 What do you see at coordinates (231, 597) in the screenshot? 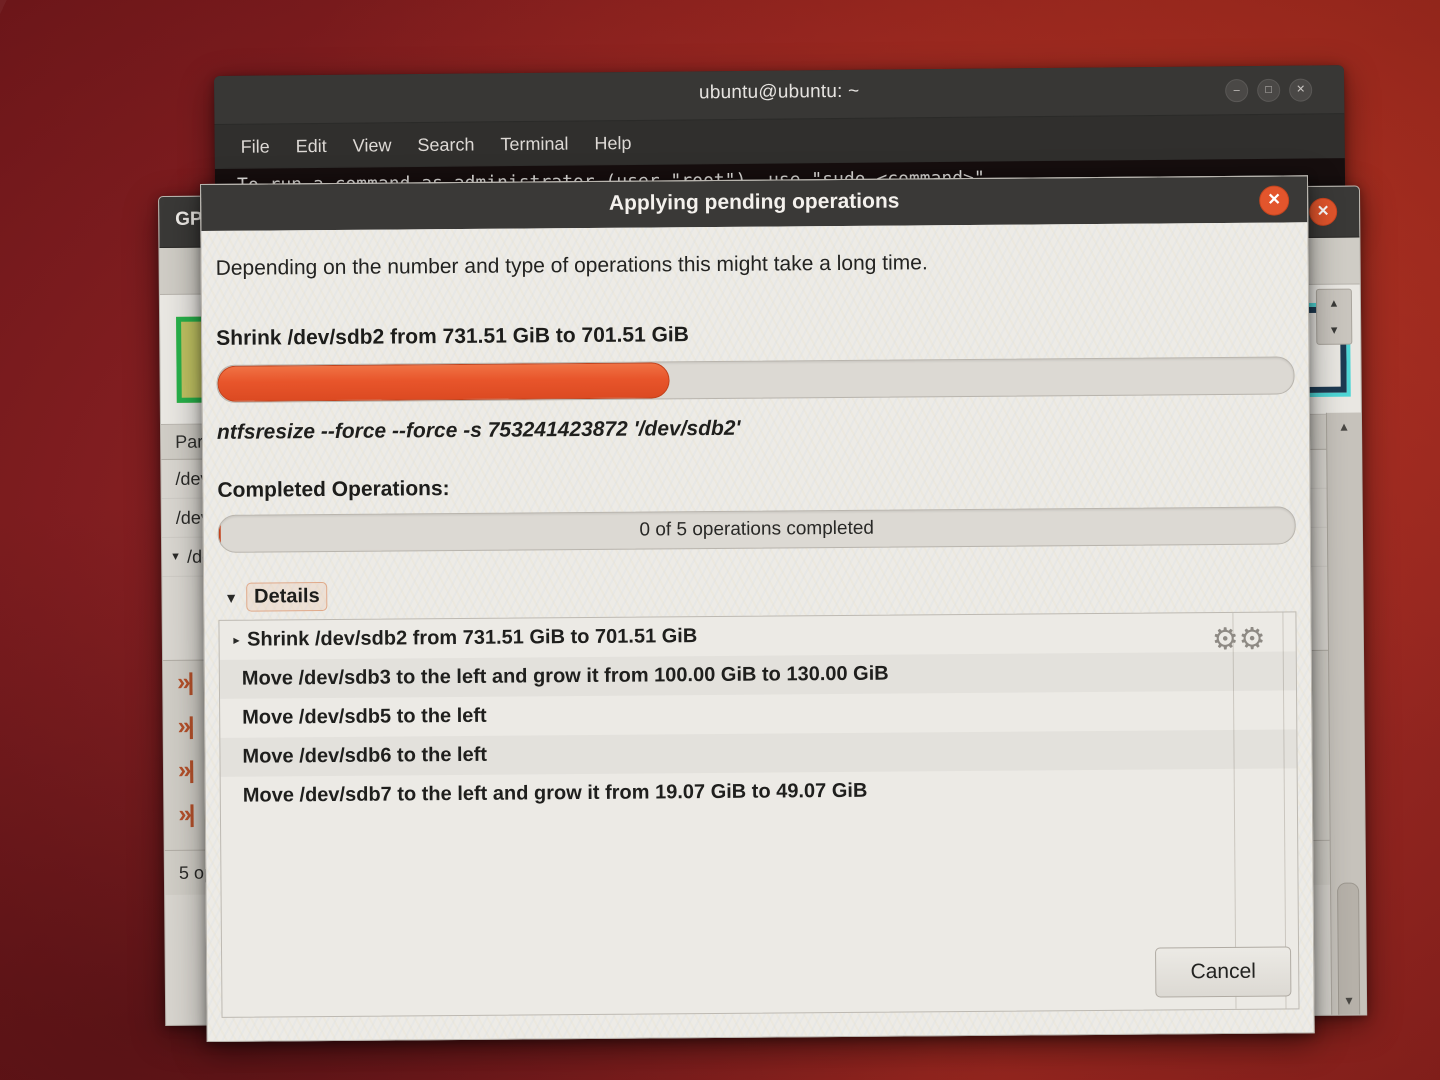
I see `chevron-down-icon: ▼` at bounding box center [231, 597].